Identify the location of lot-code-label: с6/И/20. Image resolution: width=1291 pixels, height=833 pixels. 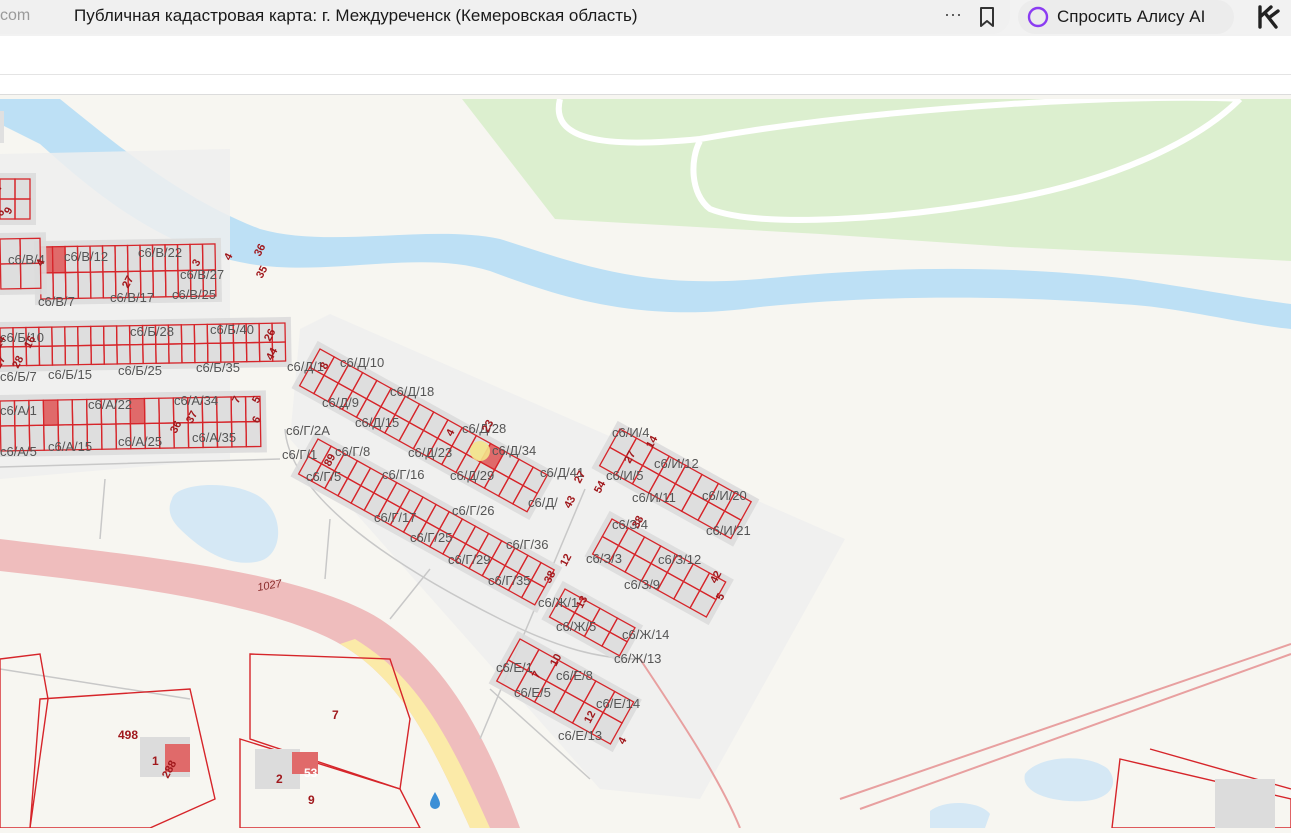
(724, 495).